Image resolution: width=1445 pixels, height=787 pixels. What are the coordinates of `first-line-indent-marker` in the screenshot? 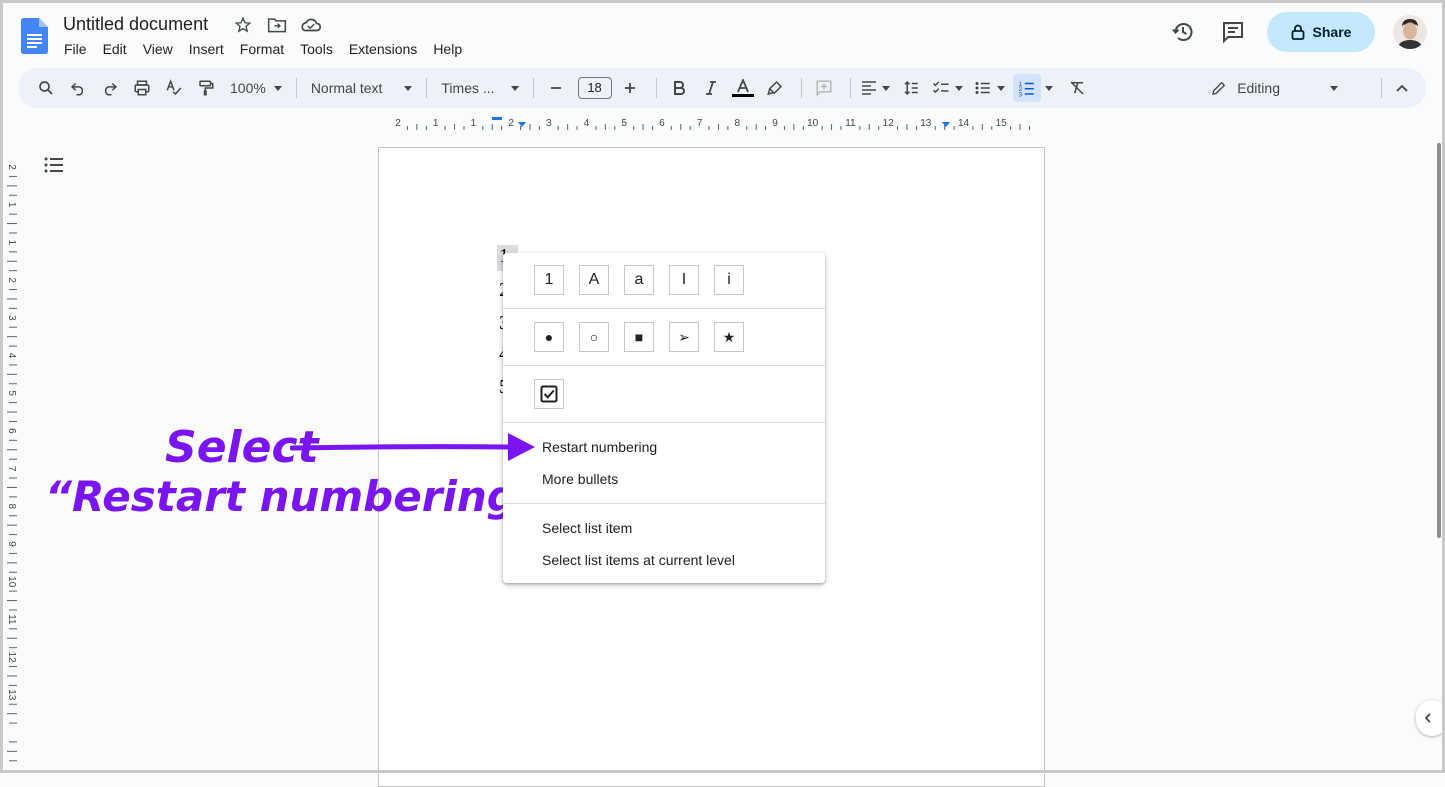 It's located at (497, 118).